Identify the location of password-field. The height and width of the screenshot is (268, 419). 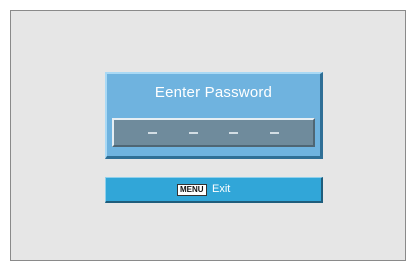
(213, 132).